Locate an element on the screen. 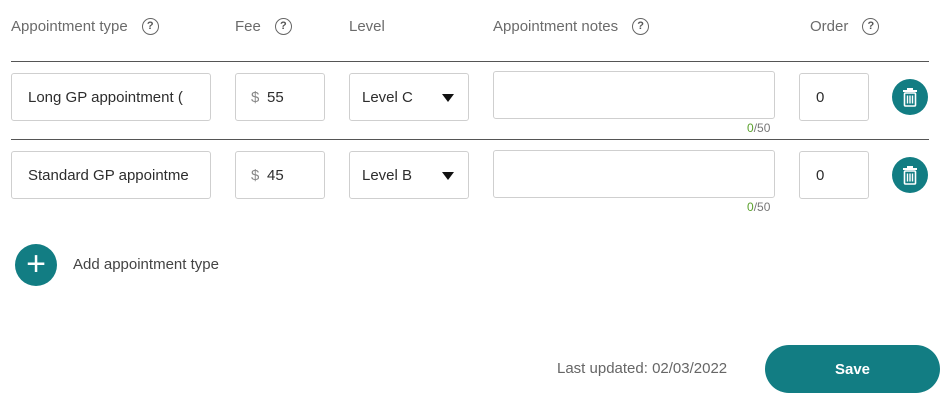  header-appointment-type-label: Appointment type is located at coordinates (69, 26).